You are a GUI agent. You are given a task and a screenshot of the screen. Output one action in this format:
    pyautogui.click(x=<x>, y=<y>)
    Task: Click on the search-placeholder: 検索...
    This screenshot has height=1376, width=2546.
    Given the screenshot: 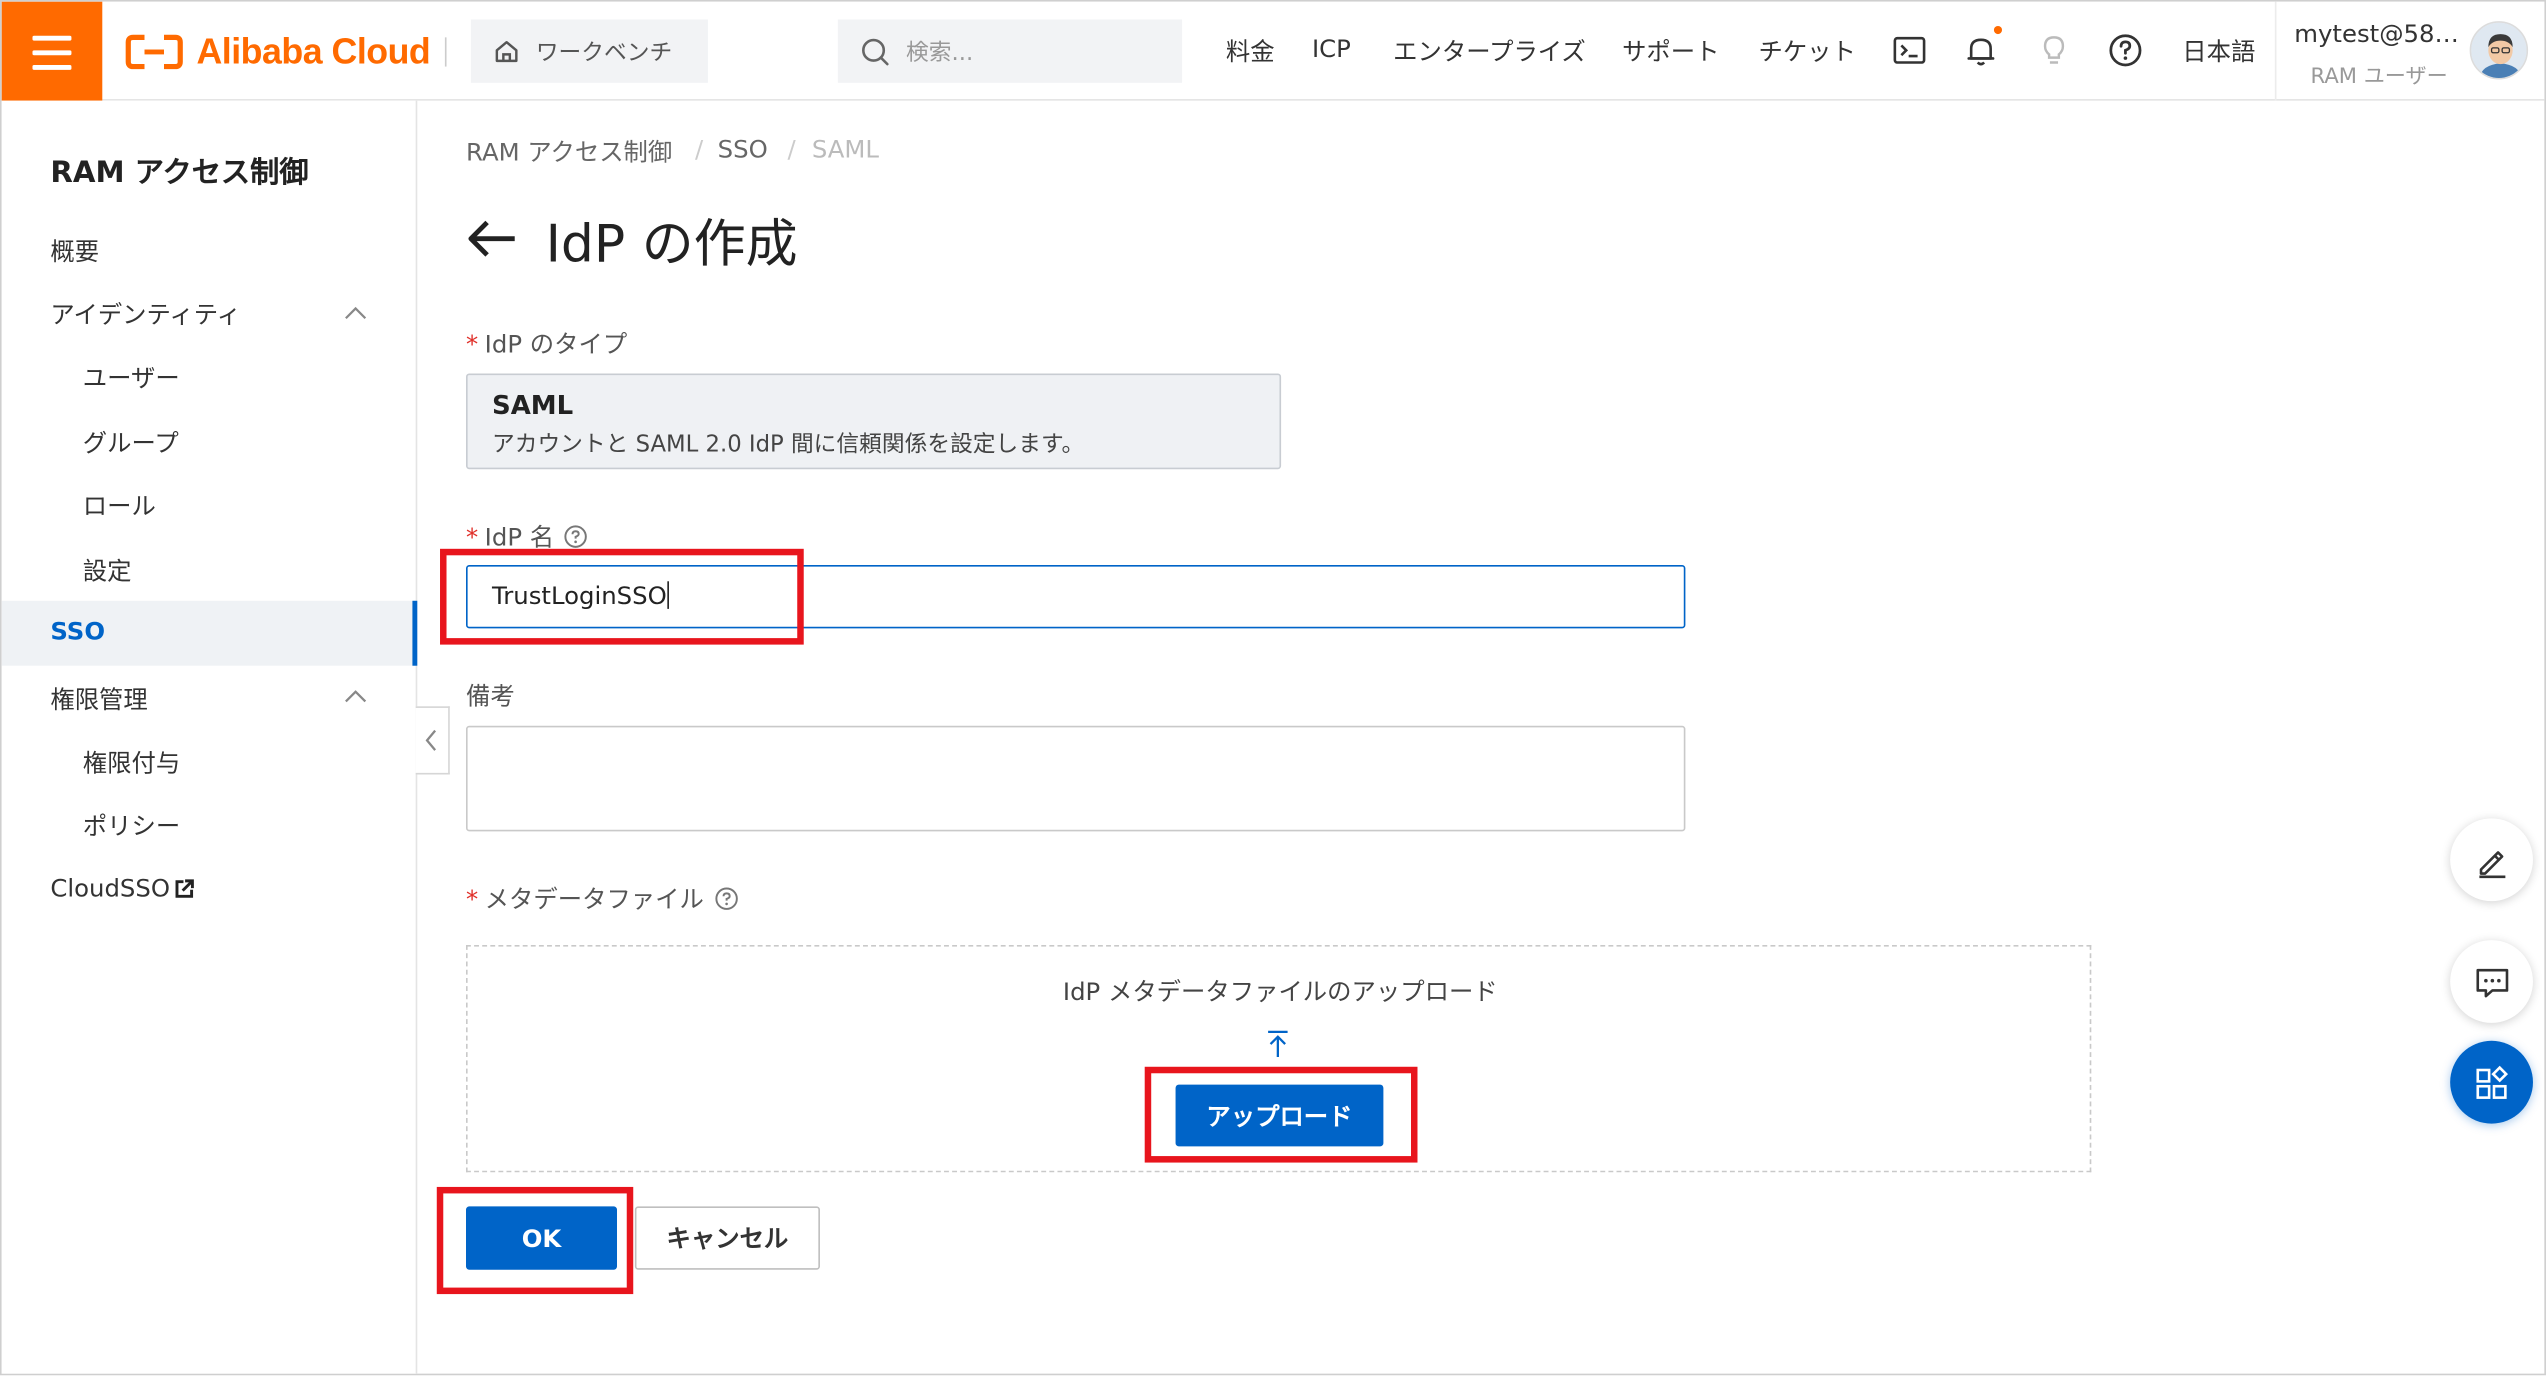 What is the action you would take?
    pyautogui.click(x=940, y=52)
    